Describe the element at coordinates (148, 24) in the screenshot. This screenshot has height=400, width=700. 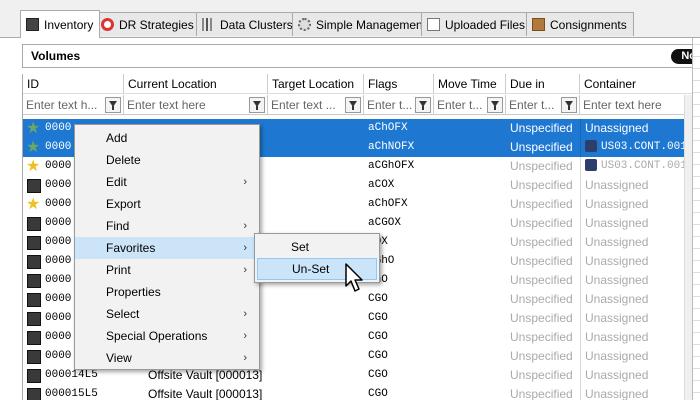
I see `tab-dr-strategies: DR Strategies` at that location.